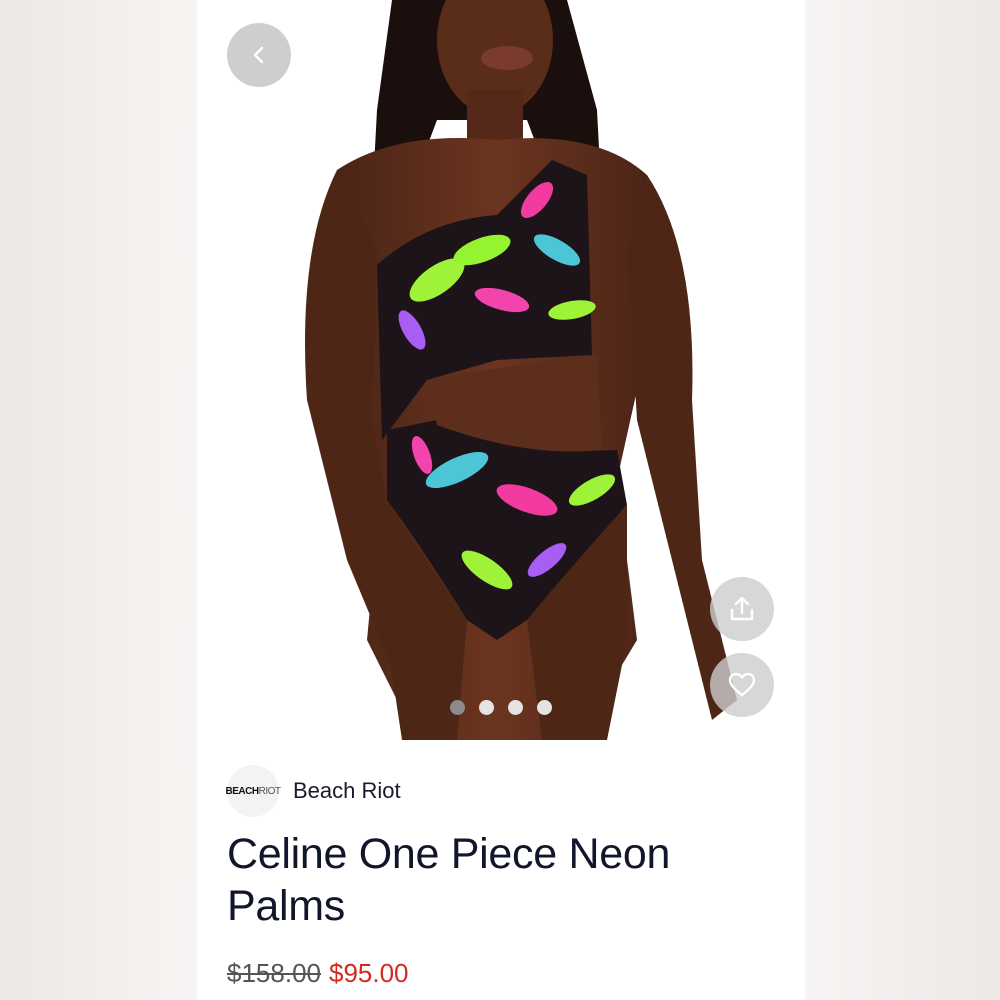 The width and height of the screenshot is (1000, 1000). Describe the element at coordinates (501, 707) in the screenshot. I see `carousel-indicators` at that location.